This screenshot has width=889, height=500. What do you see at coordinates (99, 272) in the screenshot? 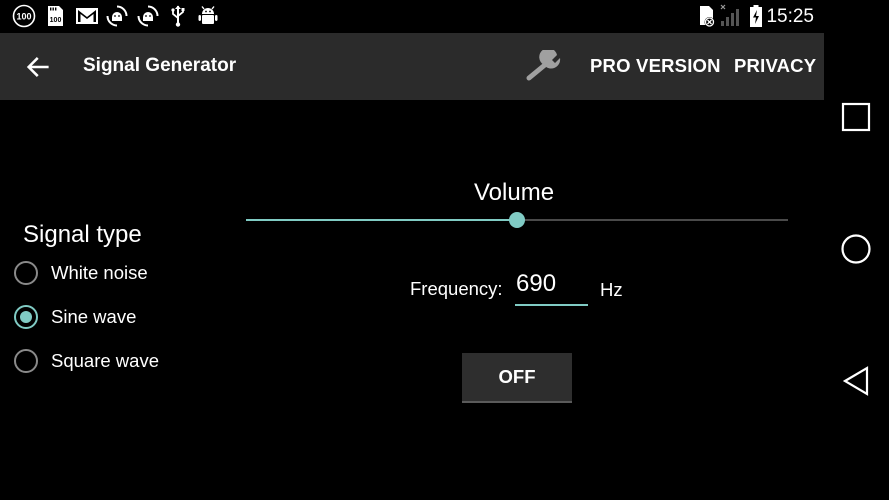
I see `radio-label-white-noise: White noise` at bounding box center [99, 272].